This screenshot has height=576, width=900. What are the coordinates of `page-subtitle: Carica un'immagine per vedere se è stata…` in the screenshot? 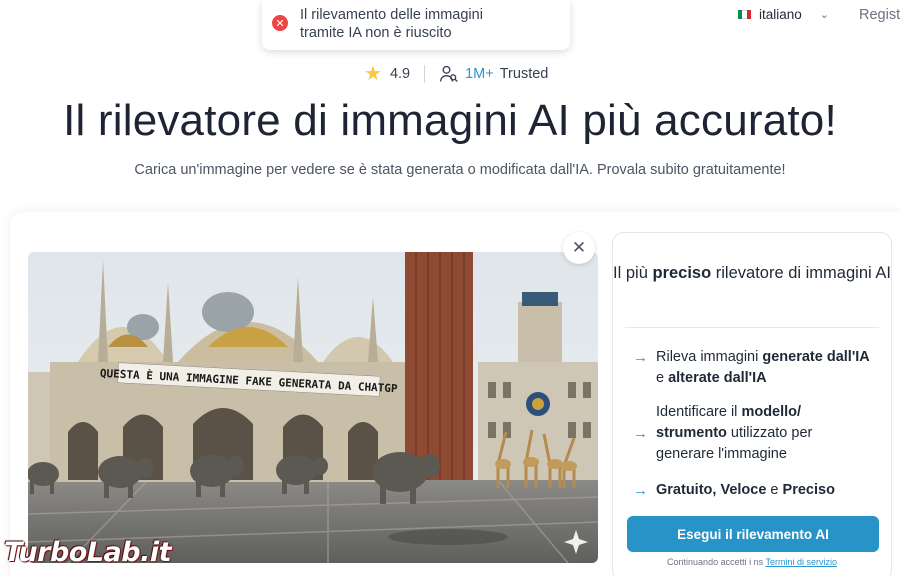 It's located at (460, 170).